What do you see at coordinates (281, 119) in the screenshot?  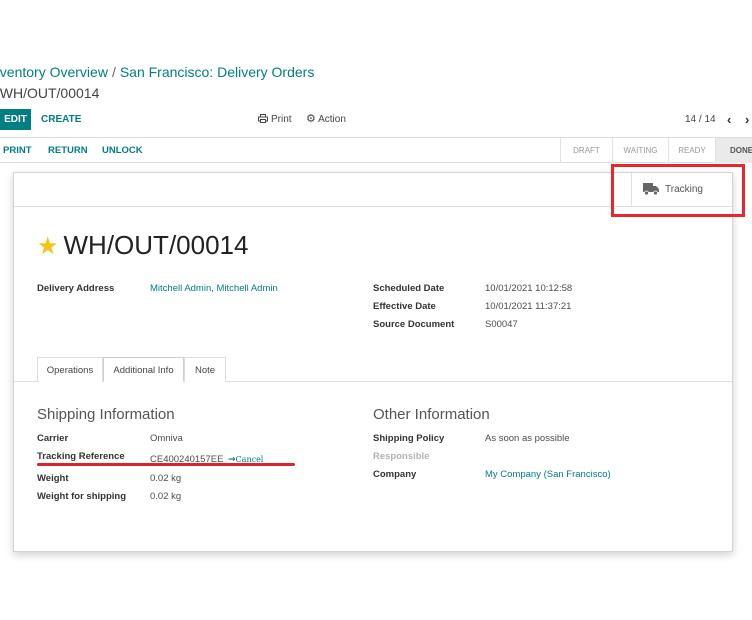 I see `print-button-label: Print` at bounding box center [281, 119].